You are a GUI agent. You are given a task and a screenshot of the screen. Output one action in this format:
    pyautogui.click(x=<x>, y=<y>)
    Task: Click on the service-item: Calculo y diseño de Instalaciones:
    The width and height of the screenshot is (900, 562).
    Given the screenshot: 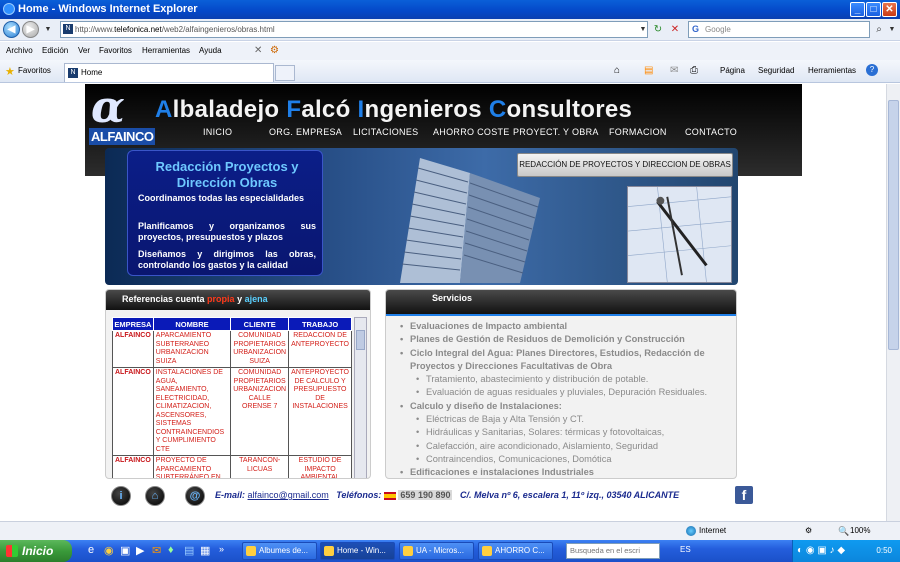 What is the action you would take?
    pyautogui.click(x=566, y=407)
    